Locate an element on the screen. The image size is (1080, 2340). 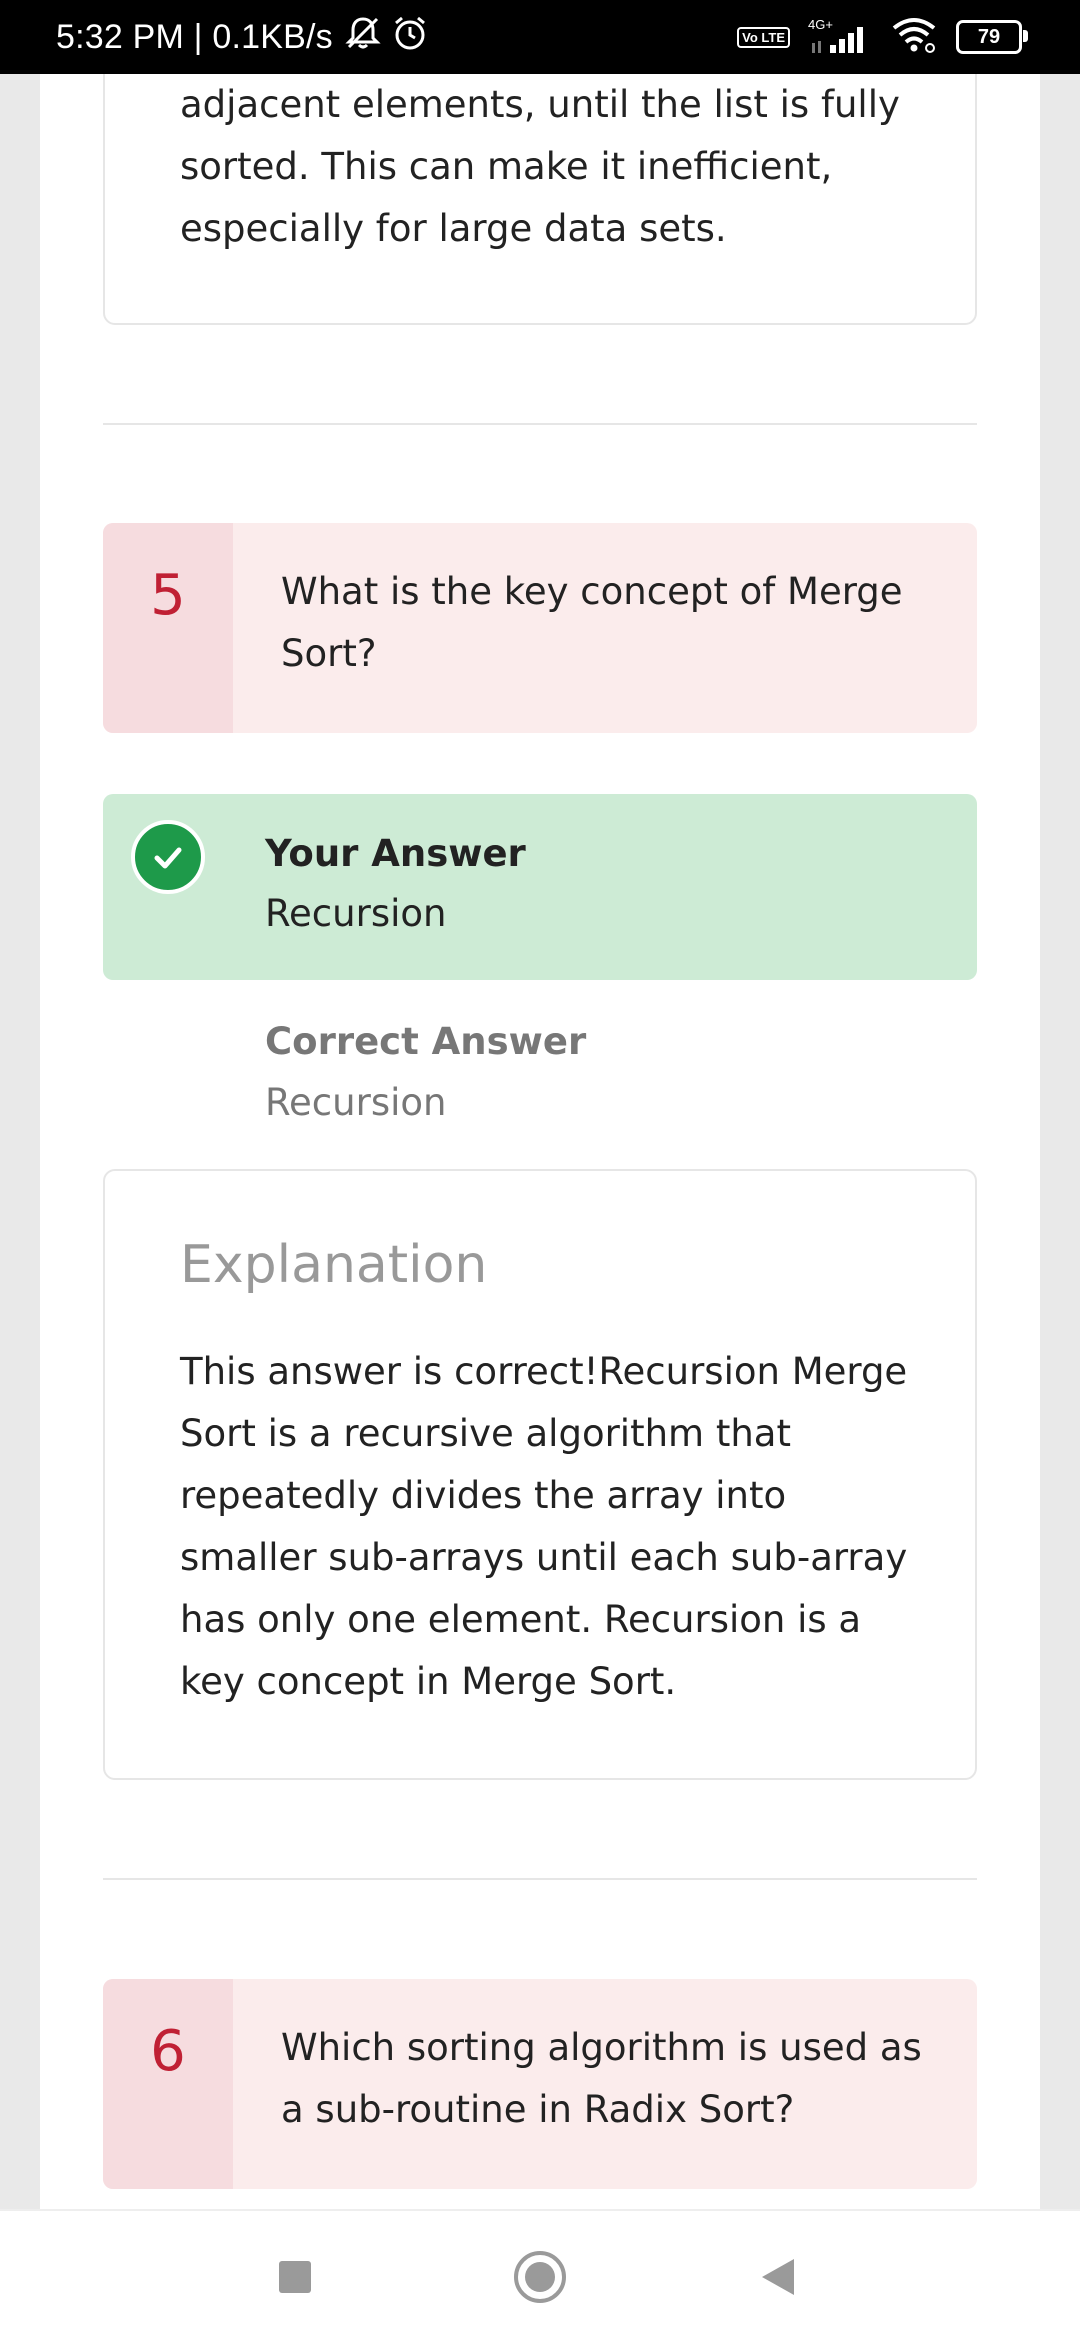
question-number: 6 is located at coordinates (168, 2084).